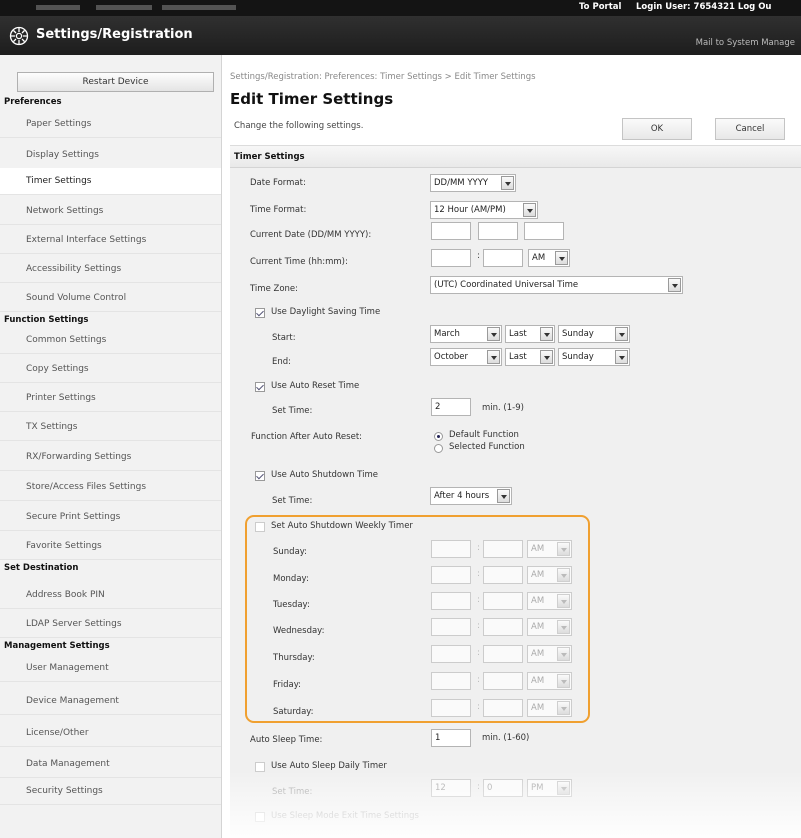  Describe the element at coordinates (594, 334) in the screenshot. I see `dst-start-day-select: Sunday` at that location.